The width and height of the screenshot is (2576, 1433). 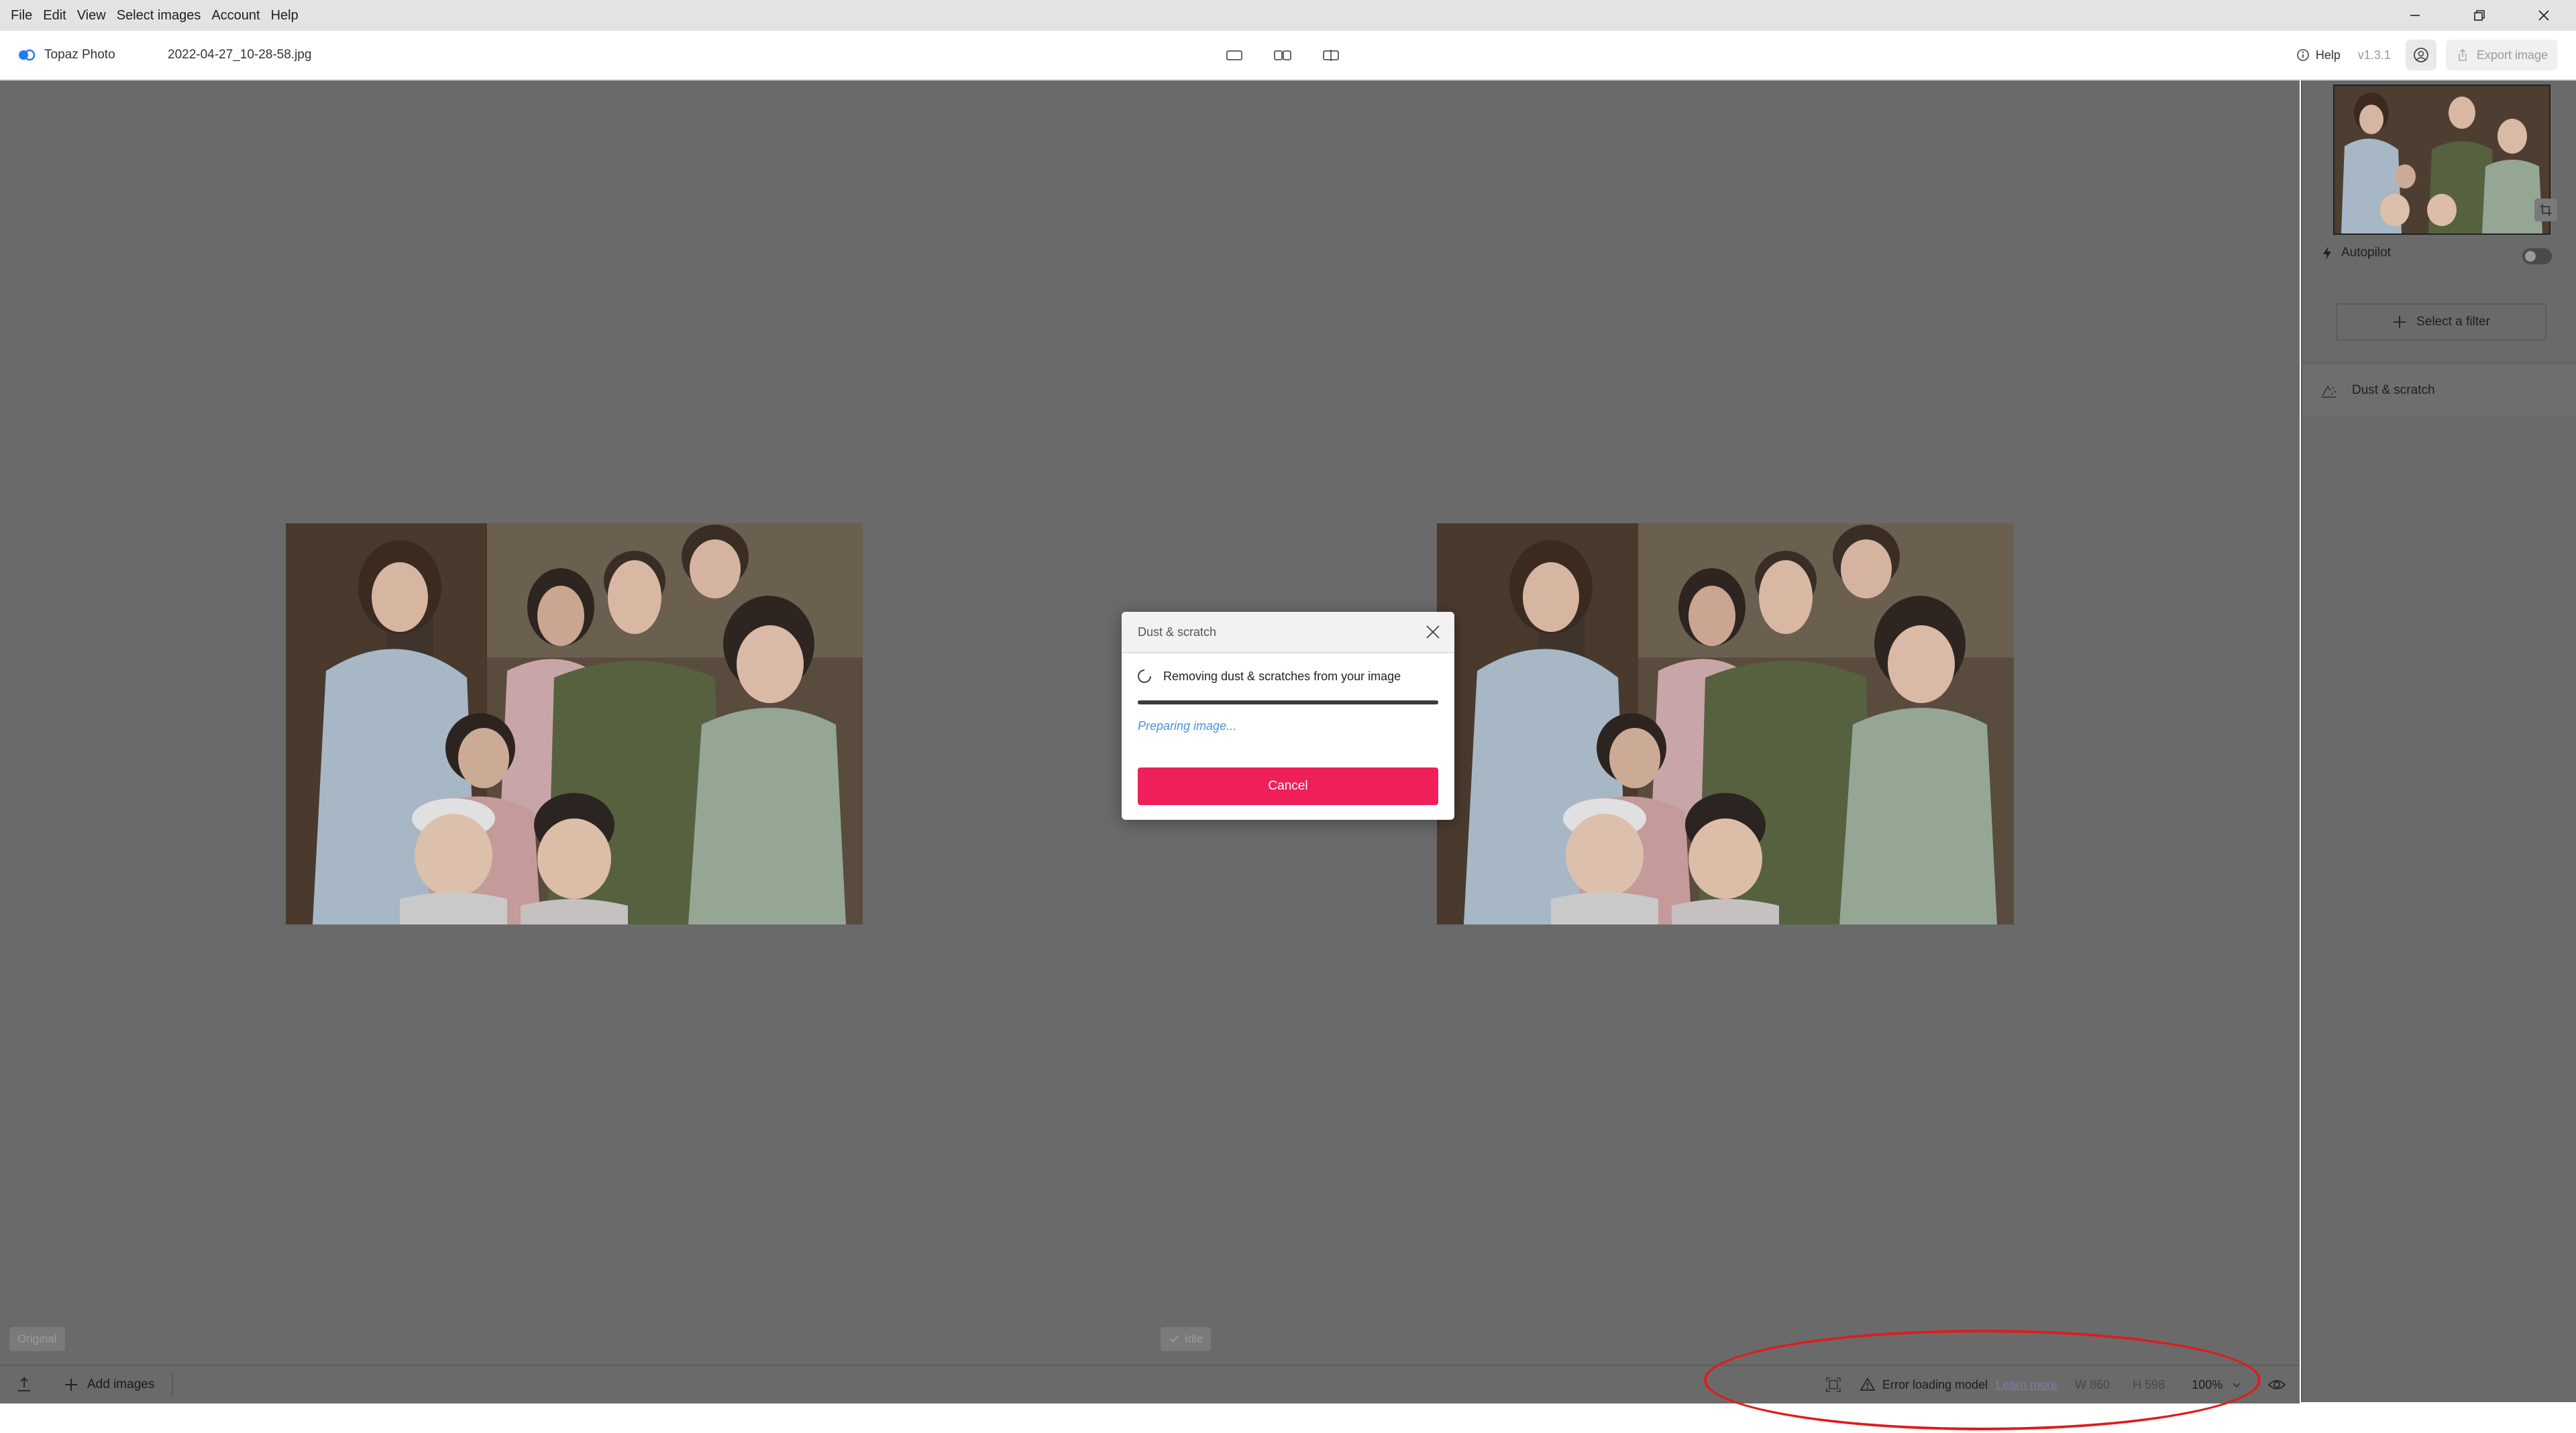 I want to click on dialog-title: Dust & scratch, so click(x=1177, y=632).